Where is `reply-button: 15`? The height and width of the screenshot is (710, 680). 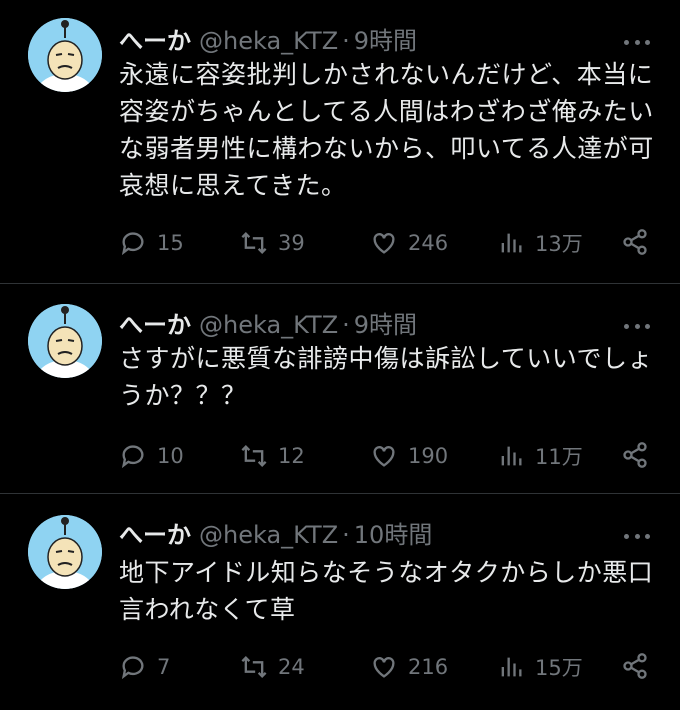 reply-button: 15 is located at coordinates (151, 243).